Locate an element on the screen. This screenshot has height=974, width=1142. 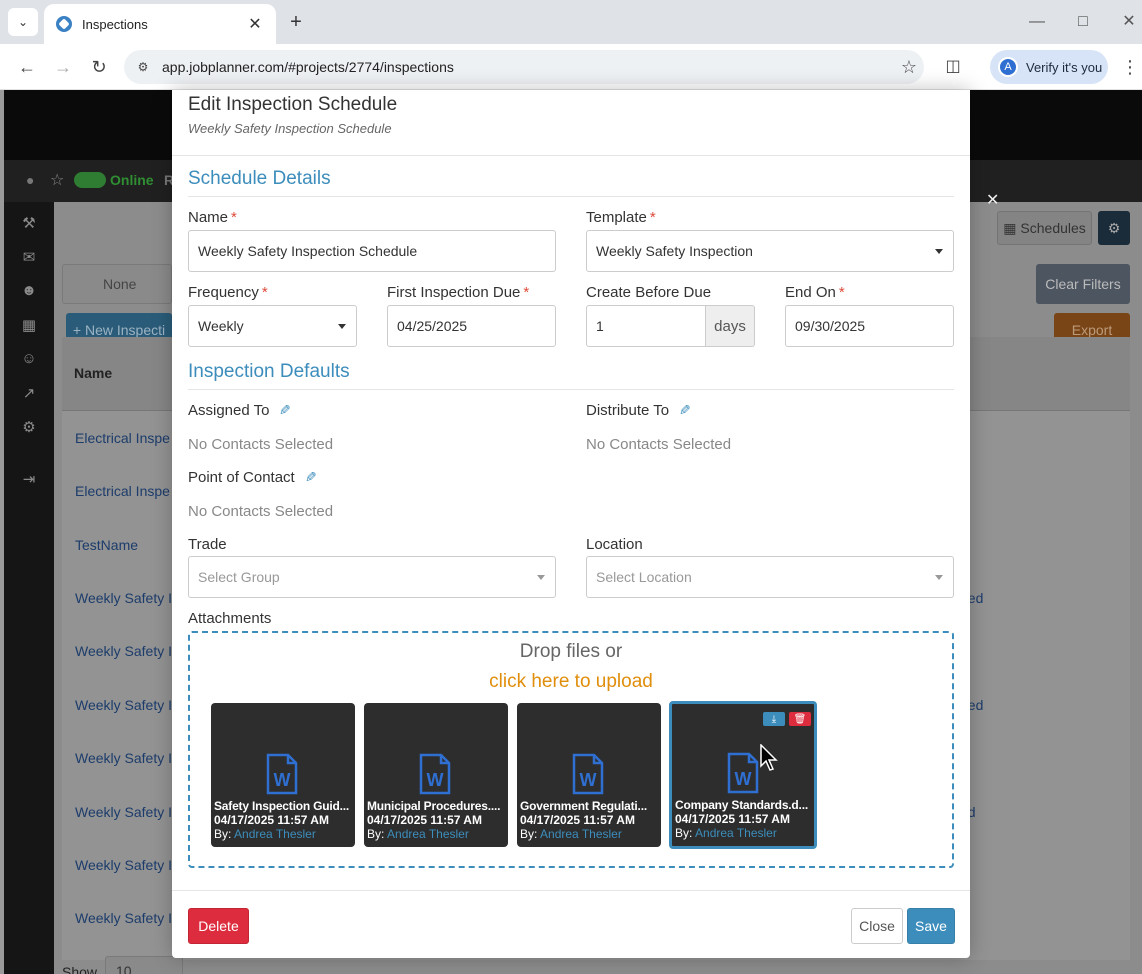
users-icon: ☻ is located at coordinates (29, 293).